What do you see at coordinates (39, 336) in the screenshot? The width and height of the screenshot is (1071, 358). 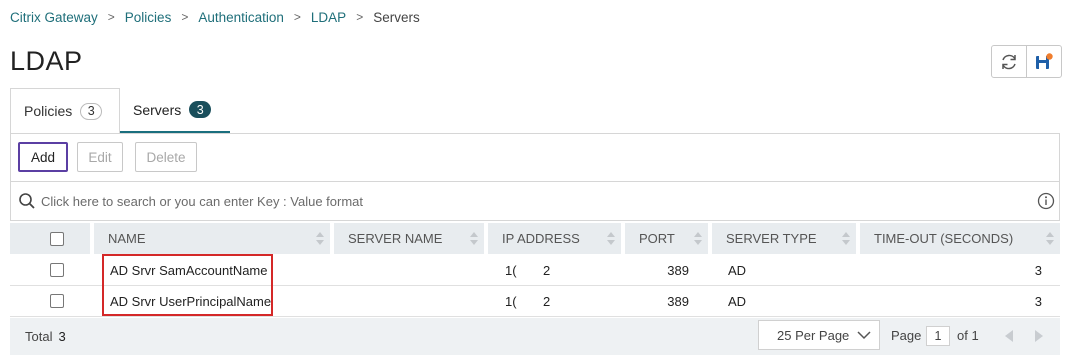 I see `total-label: Total` at bounding box center [39, 336].